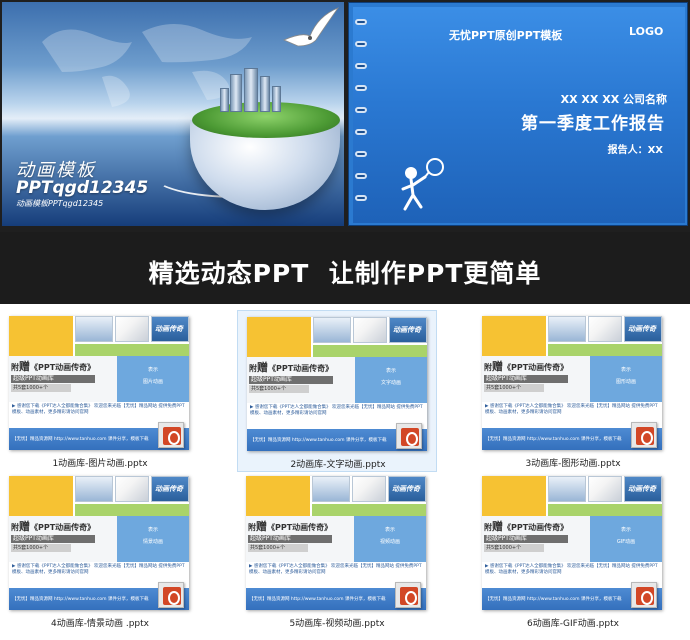  Describe the element at coordinates (573, 464) in the screenshot. I see `file-name: 3动画库-图形动画.pptx` at that location.